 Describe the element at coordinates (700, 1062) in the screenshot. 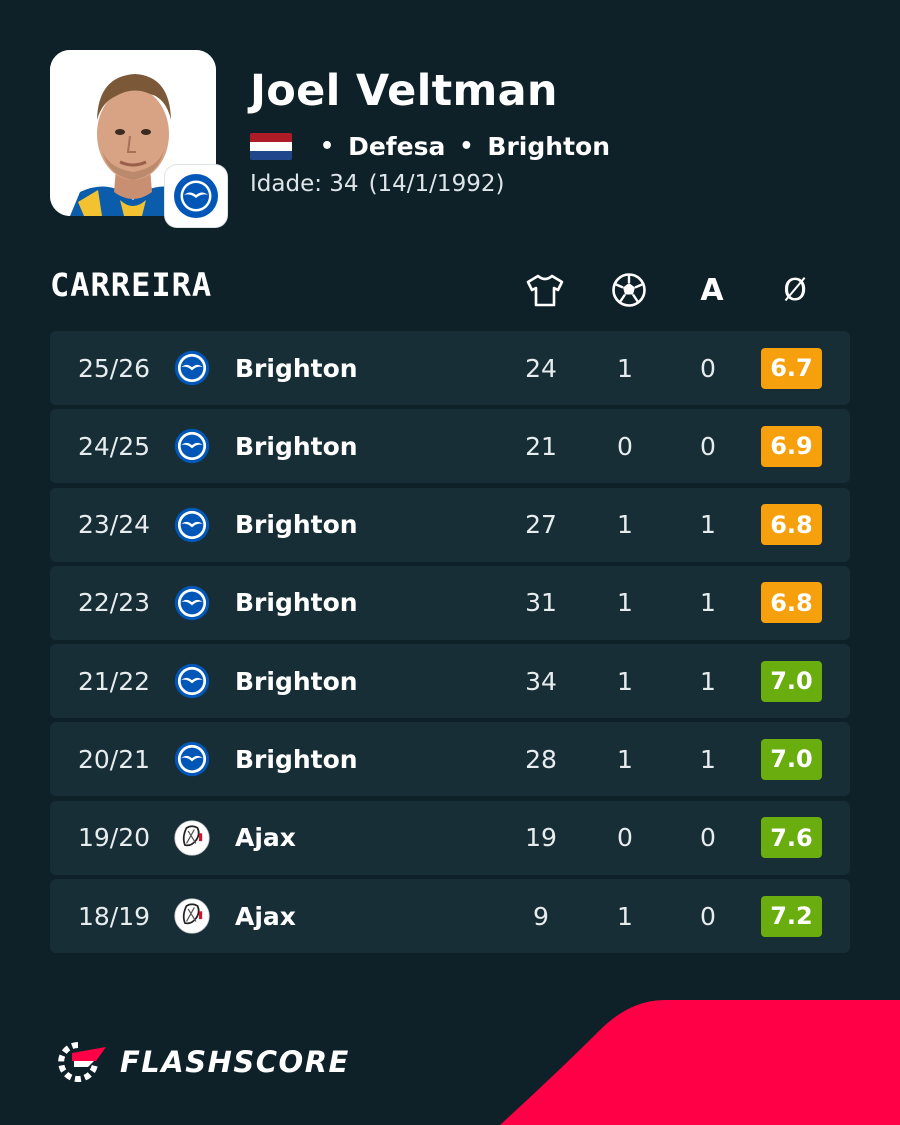

I see `accent-shape` at that location.